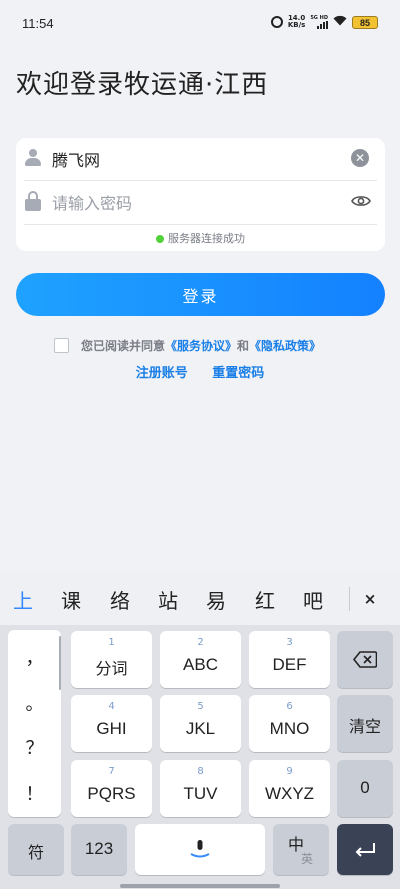  Describe the element at coordinates (200, 664) in the screenshot. I see `key-label: ABC` at that location.